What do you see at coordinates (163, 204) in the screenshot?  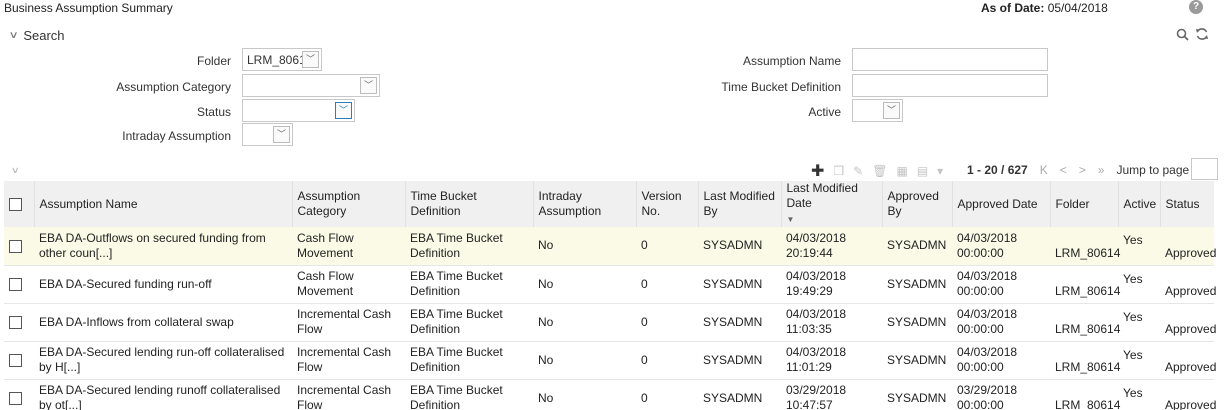 I see `column-header-assumption-name: Assumption Name` at bounding box center [163, 204].